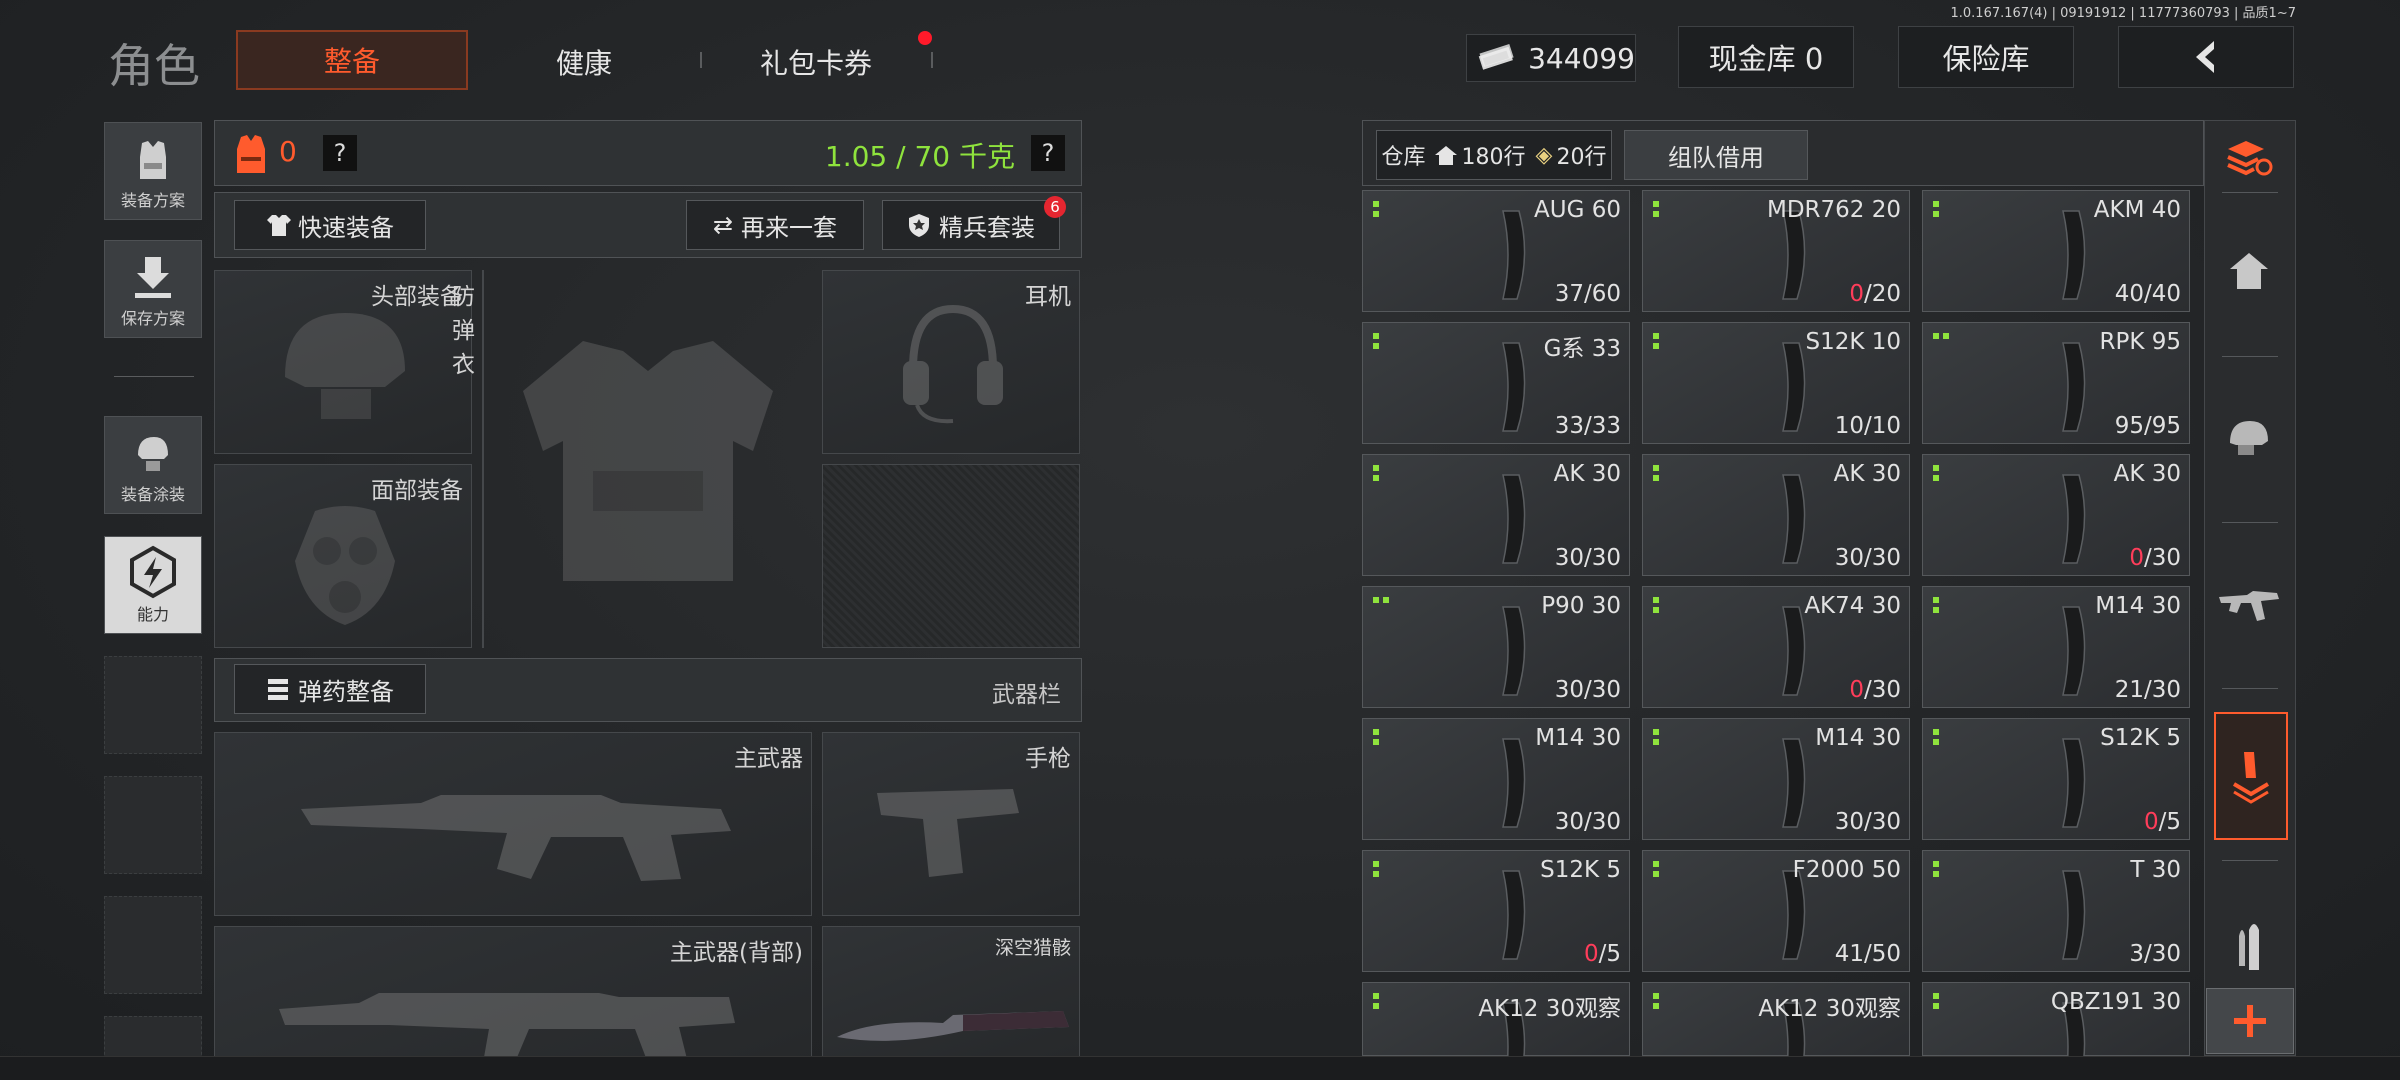  Describe the element at coordinates (1569, 690) in the screenshot. I see `item-count-current: 30` at that location.